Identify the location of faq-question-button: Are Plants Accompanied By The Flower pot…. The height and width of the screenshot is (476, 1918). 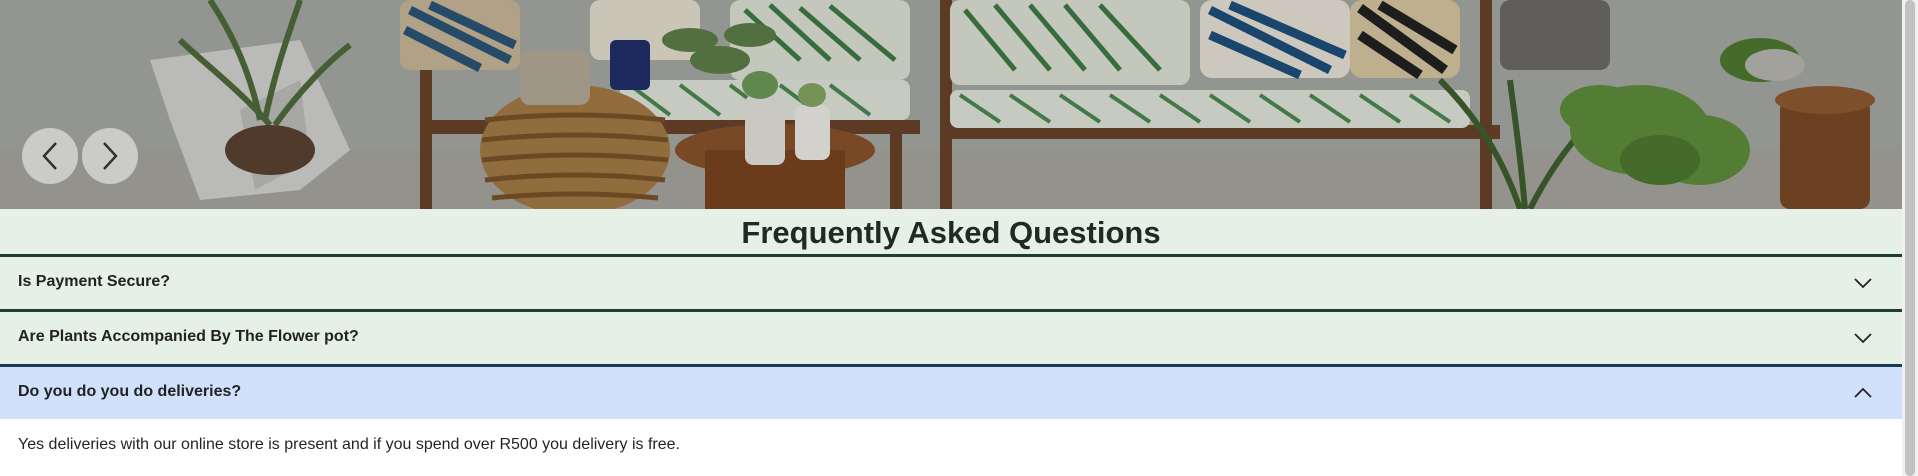
(951, 336).